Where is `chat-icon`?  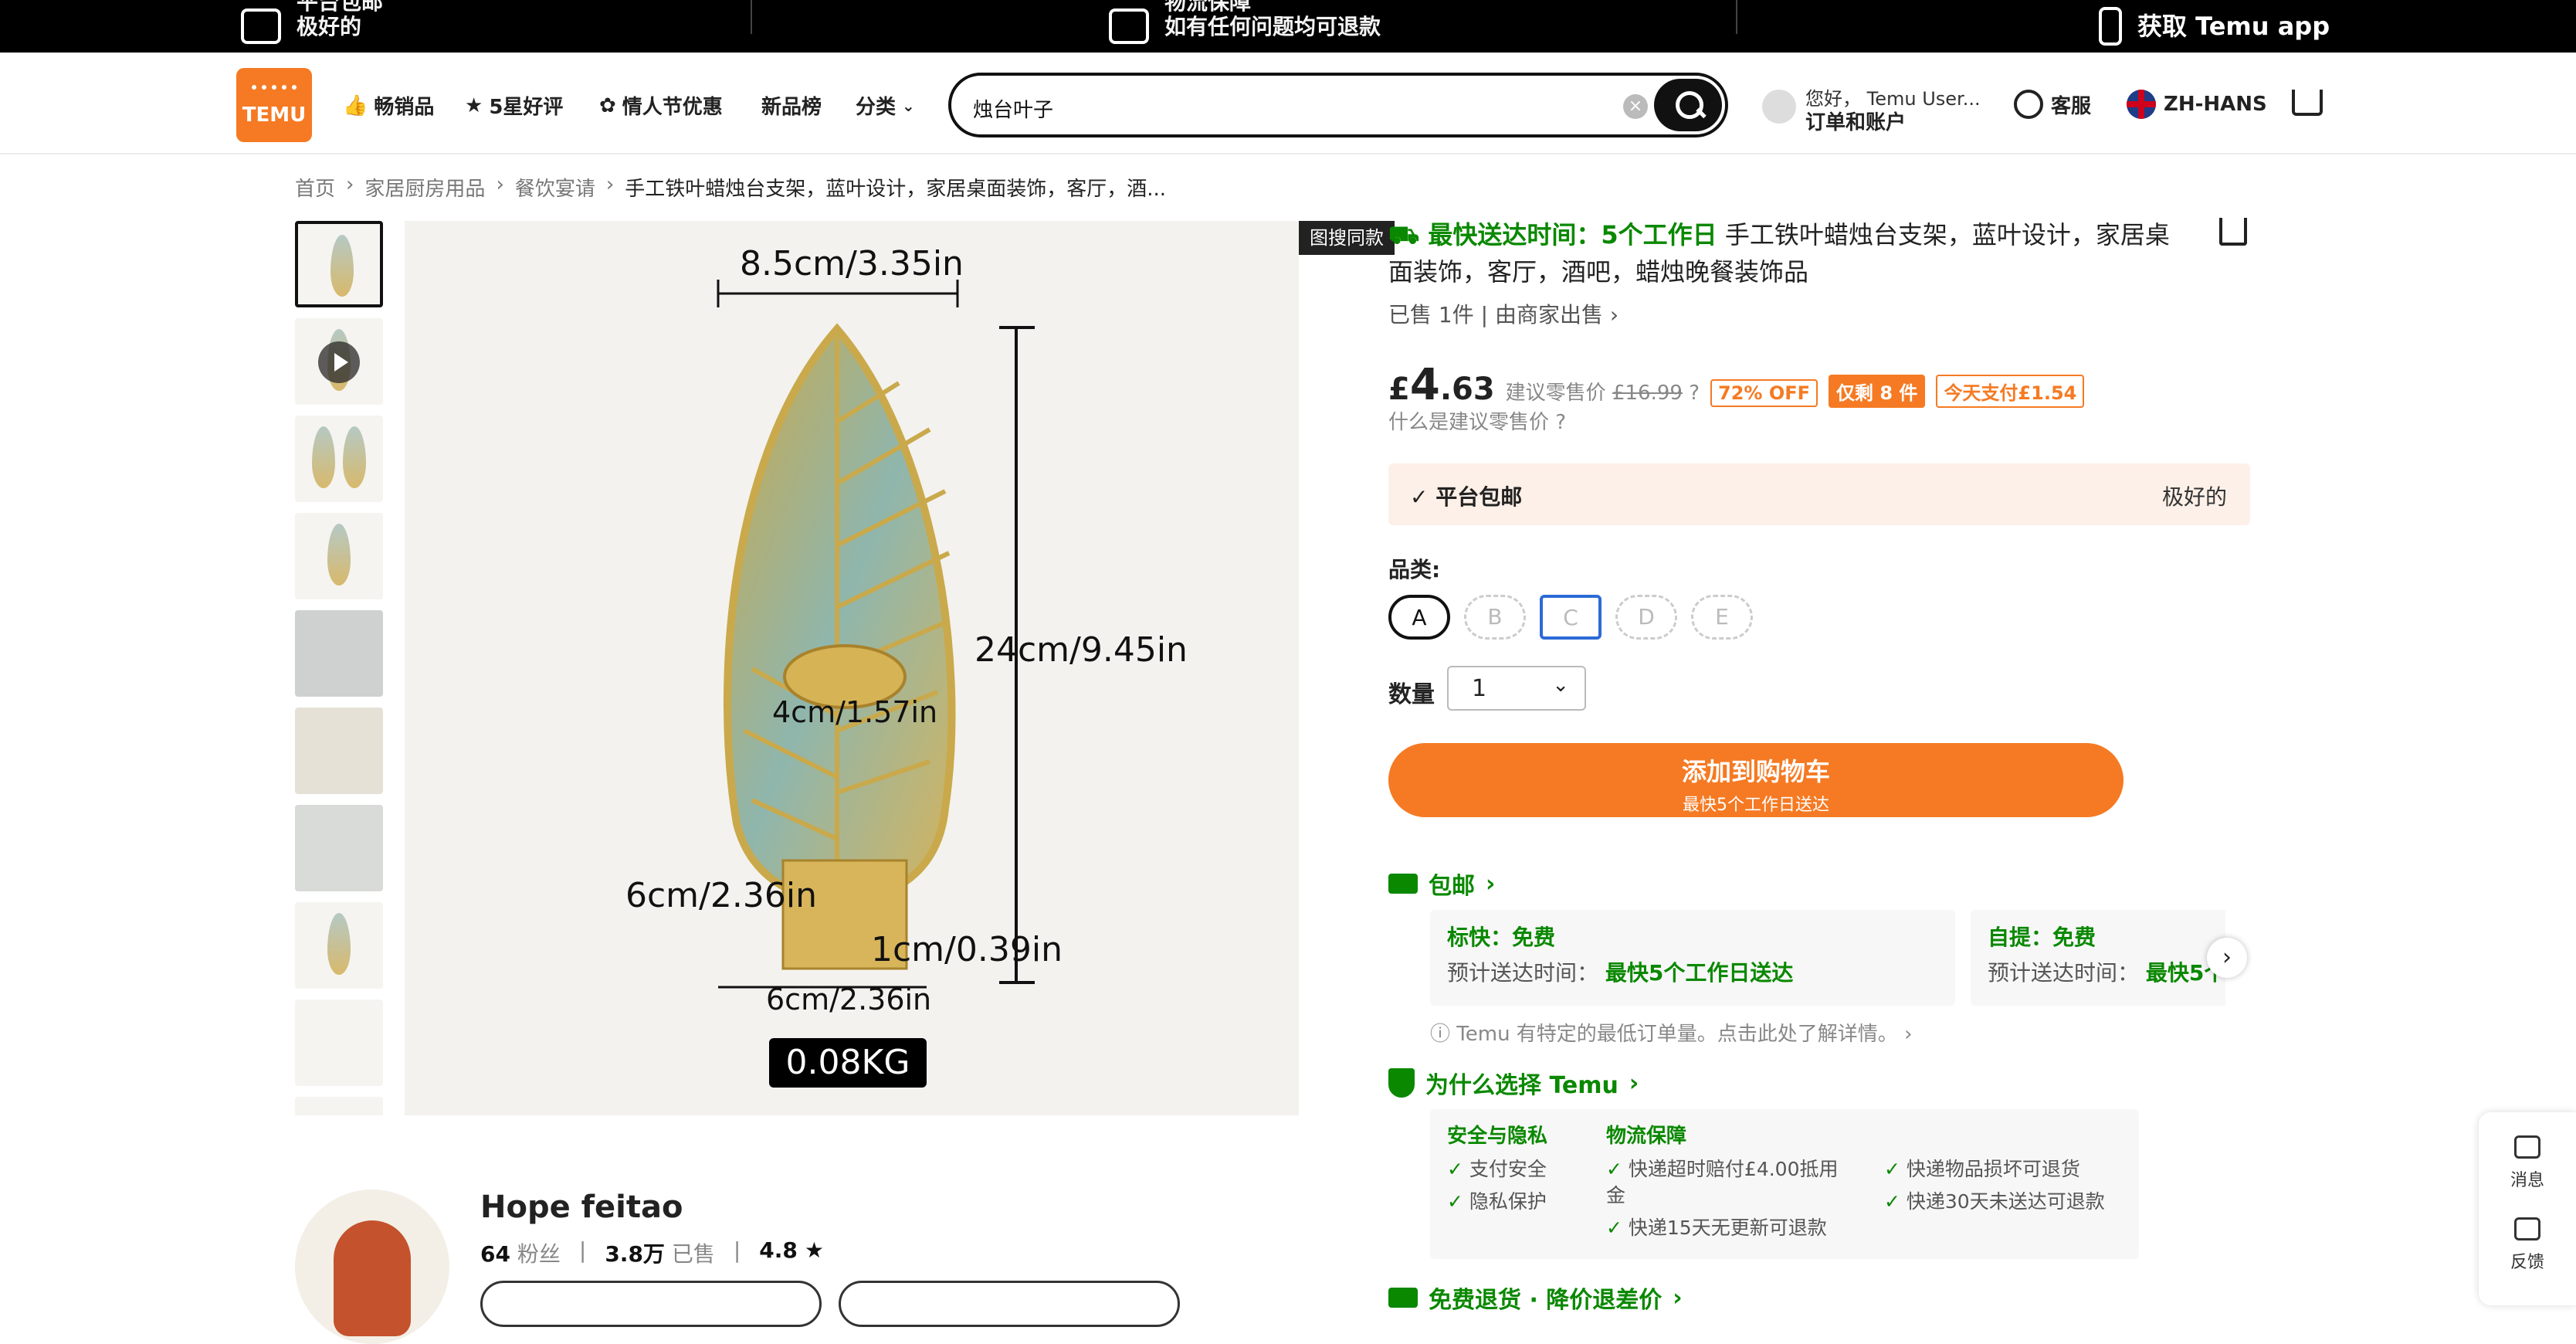 chat-icon is located at coordinates (2028, 105).